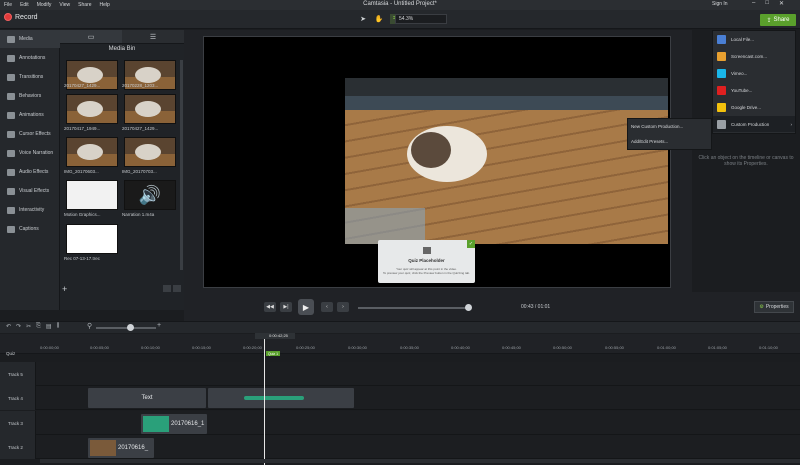  What do you see at coordinates (306, 307) in the screenshot?
I see `play-button: ▶` at bounding box center [306, 307].